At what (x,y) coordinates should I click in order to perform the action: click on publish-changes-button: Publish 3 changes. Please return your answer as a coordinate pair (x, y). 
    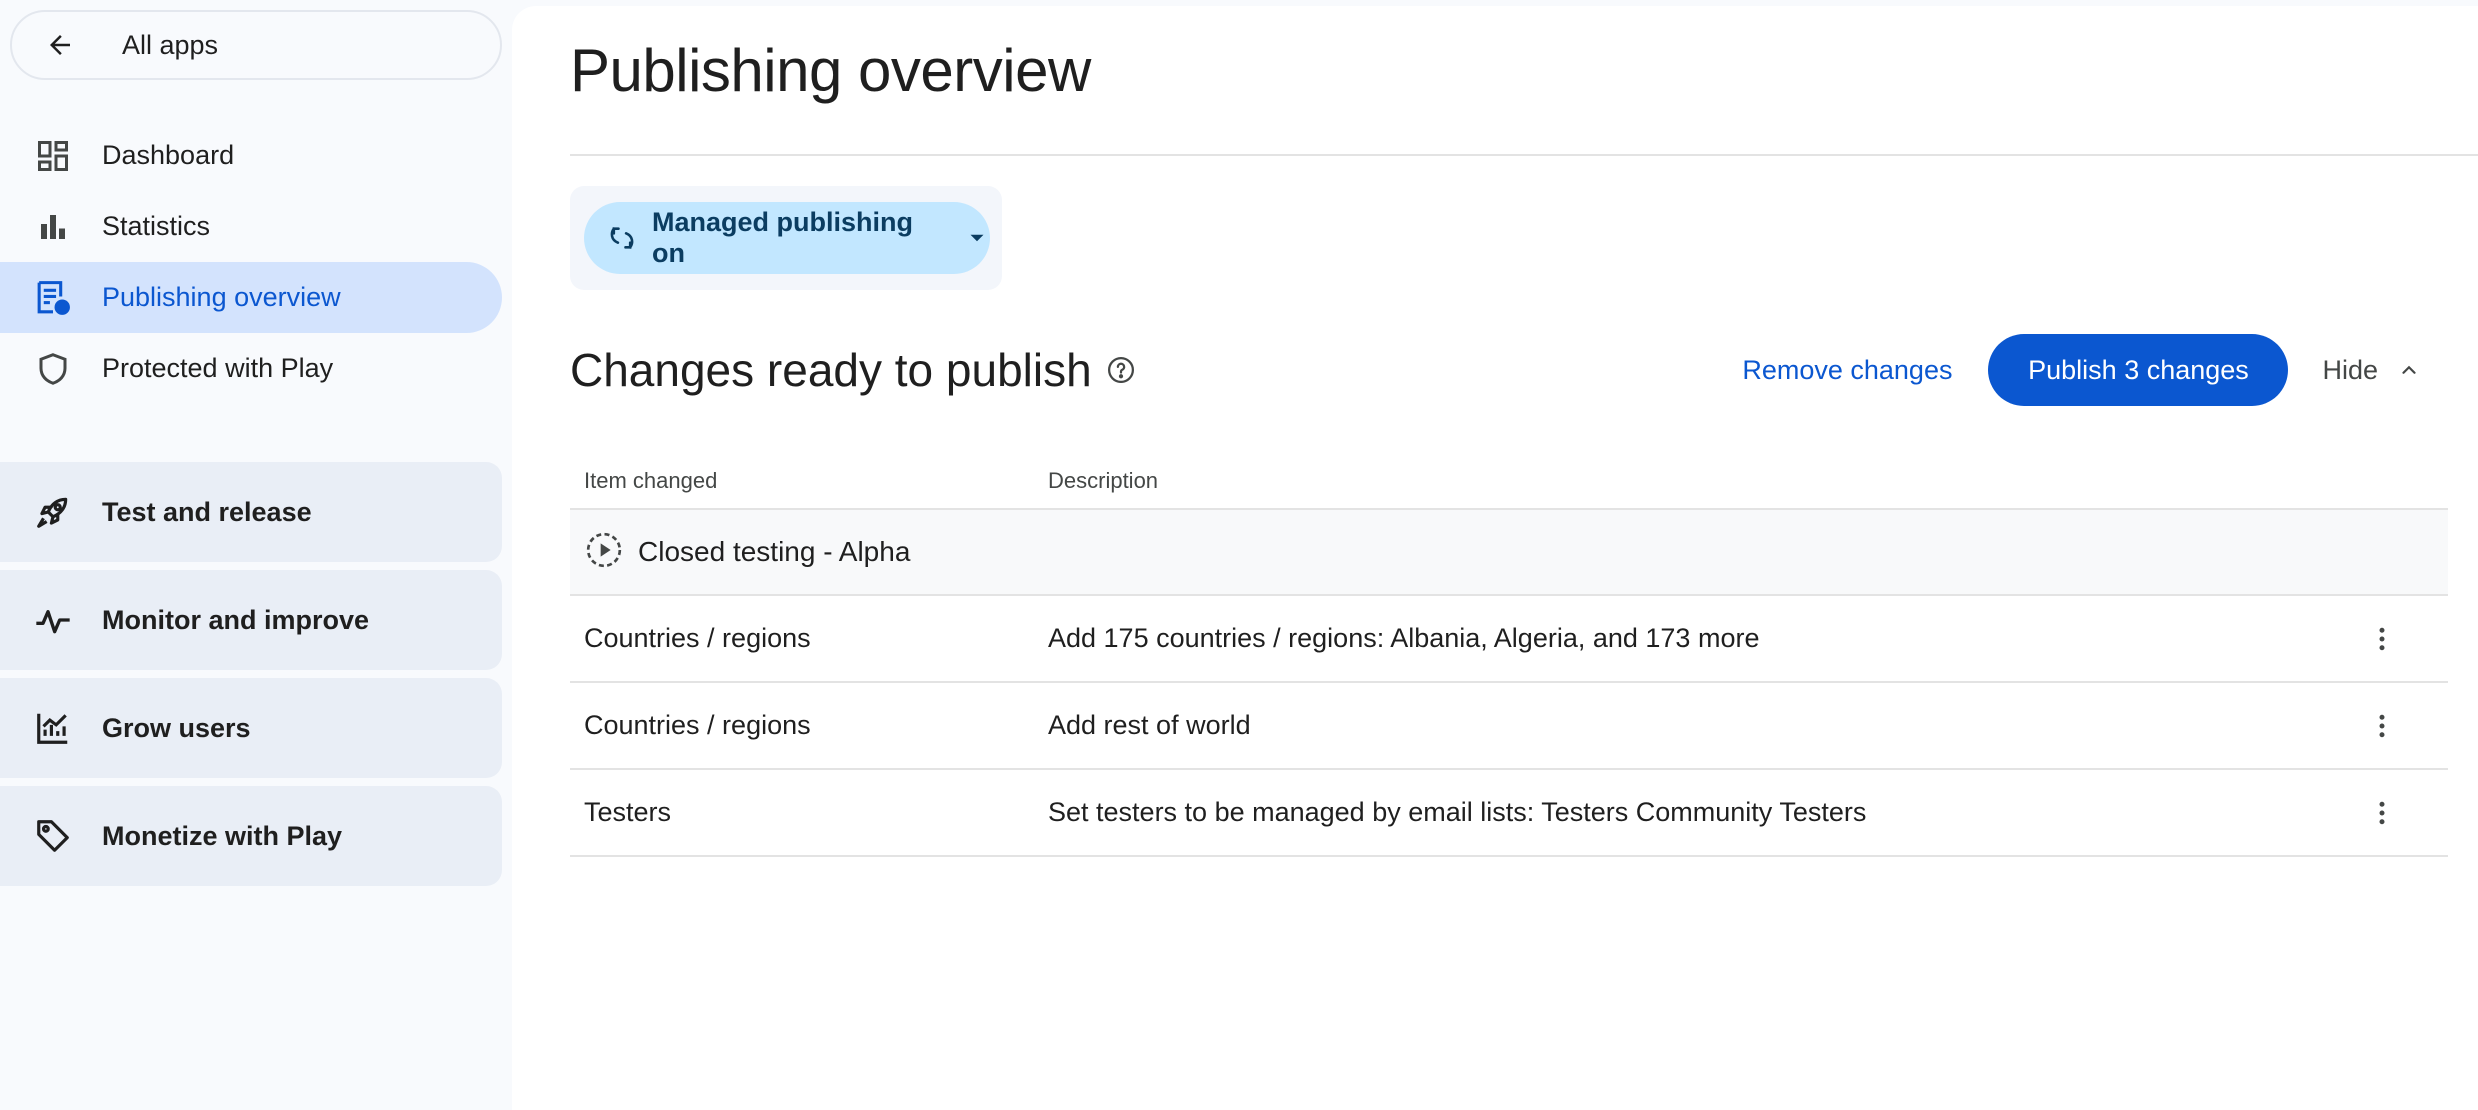
    Looking at the image, I should click on (2138, 370).